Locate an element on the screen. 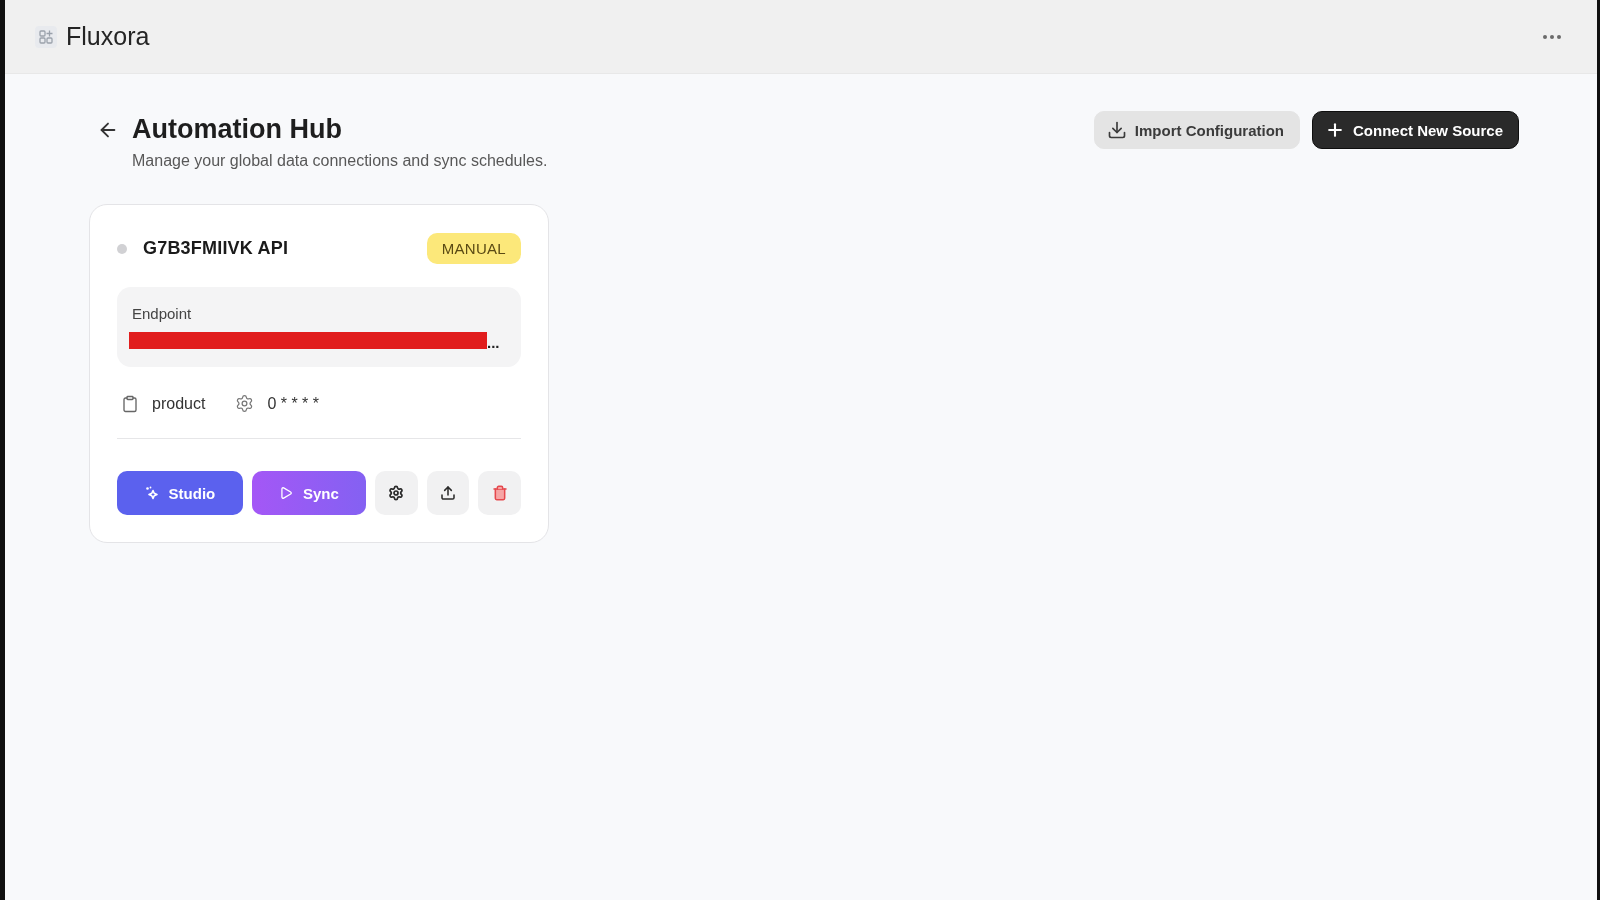  sync-button: Sync is located at coordinates (308, 493).